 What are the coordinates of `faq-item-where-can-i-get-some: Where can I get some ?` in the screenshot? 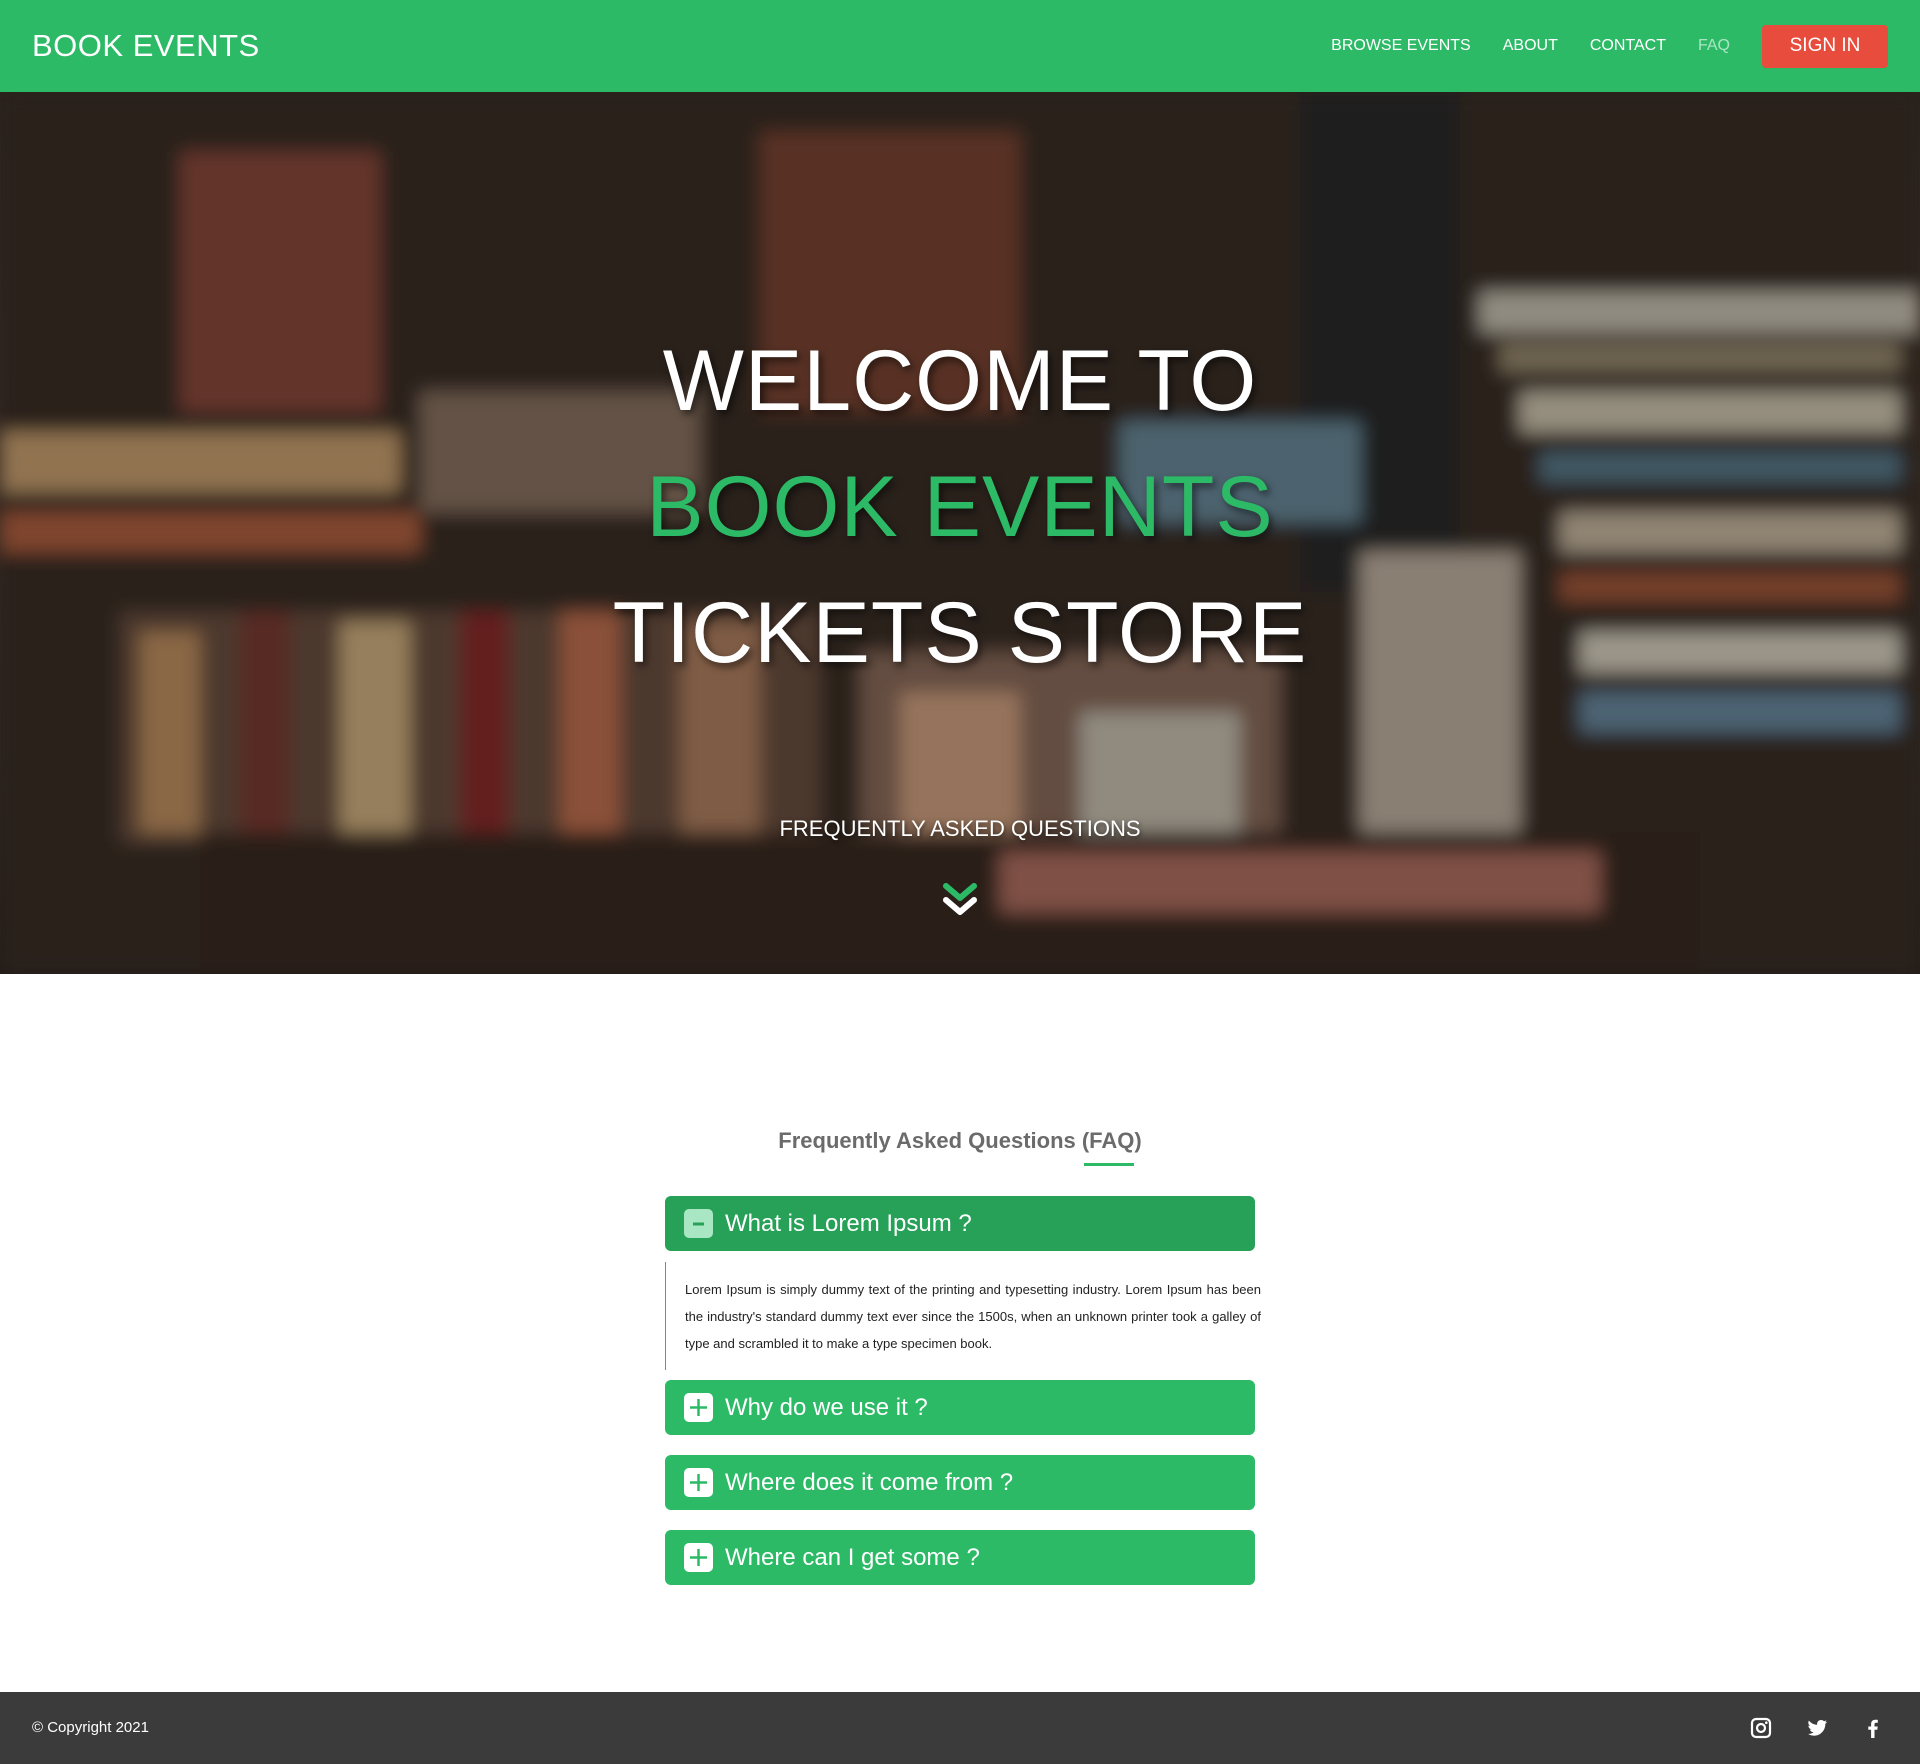 It's located at (960, 1557).